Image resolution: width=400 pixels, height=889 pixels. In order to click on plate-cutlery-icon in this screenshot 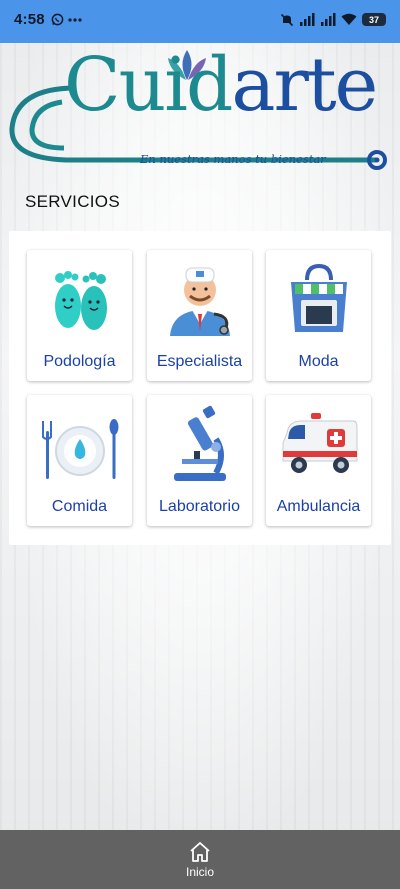, I will do `click(79, 449)`.